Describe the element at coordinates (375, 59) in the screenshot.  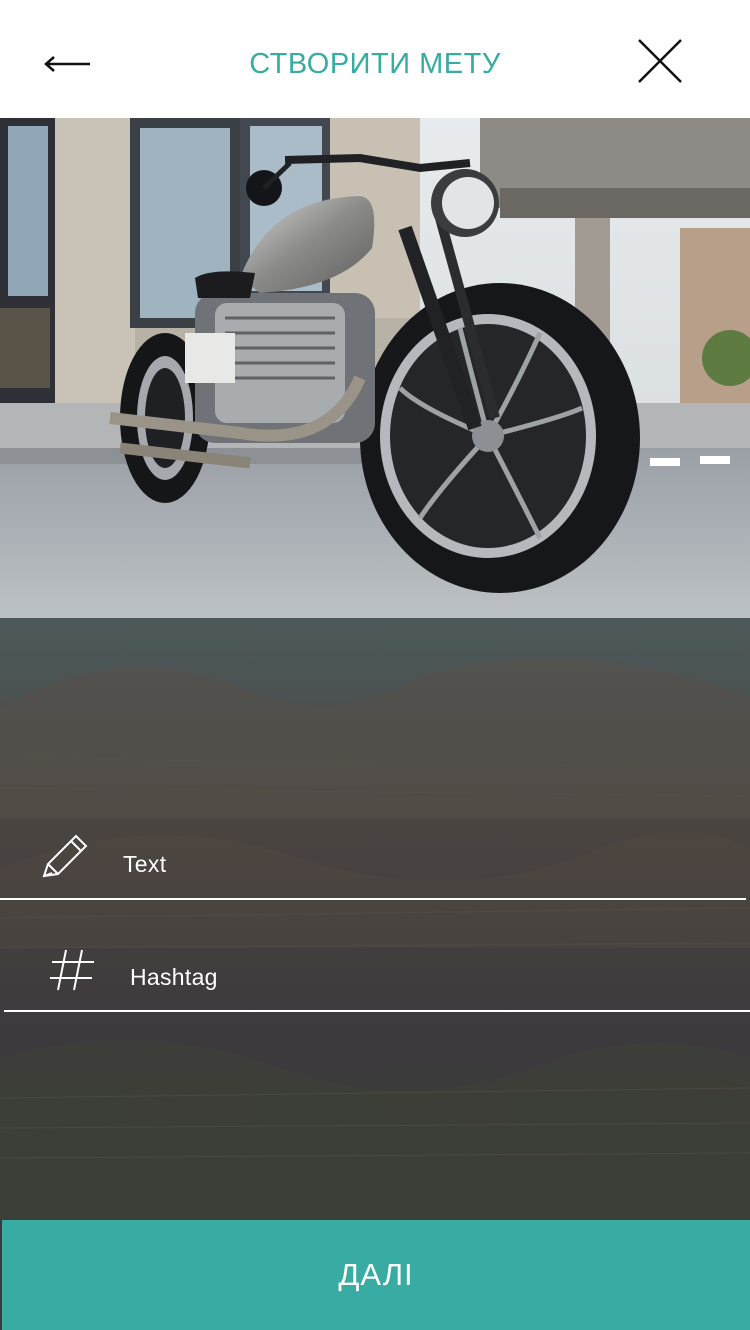
I see `header-bar: СТВОРИТИ МЕТУ` at that location.